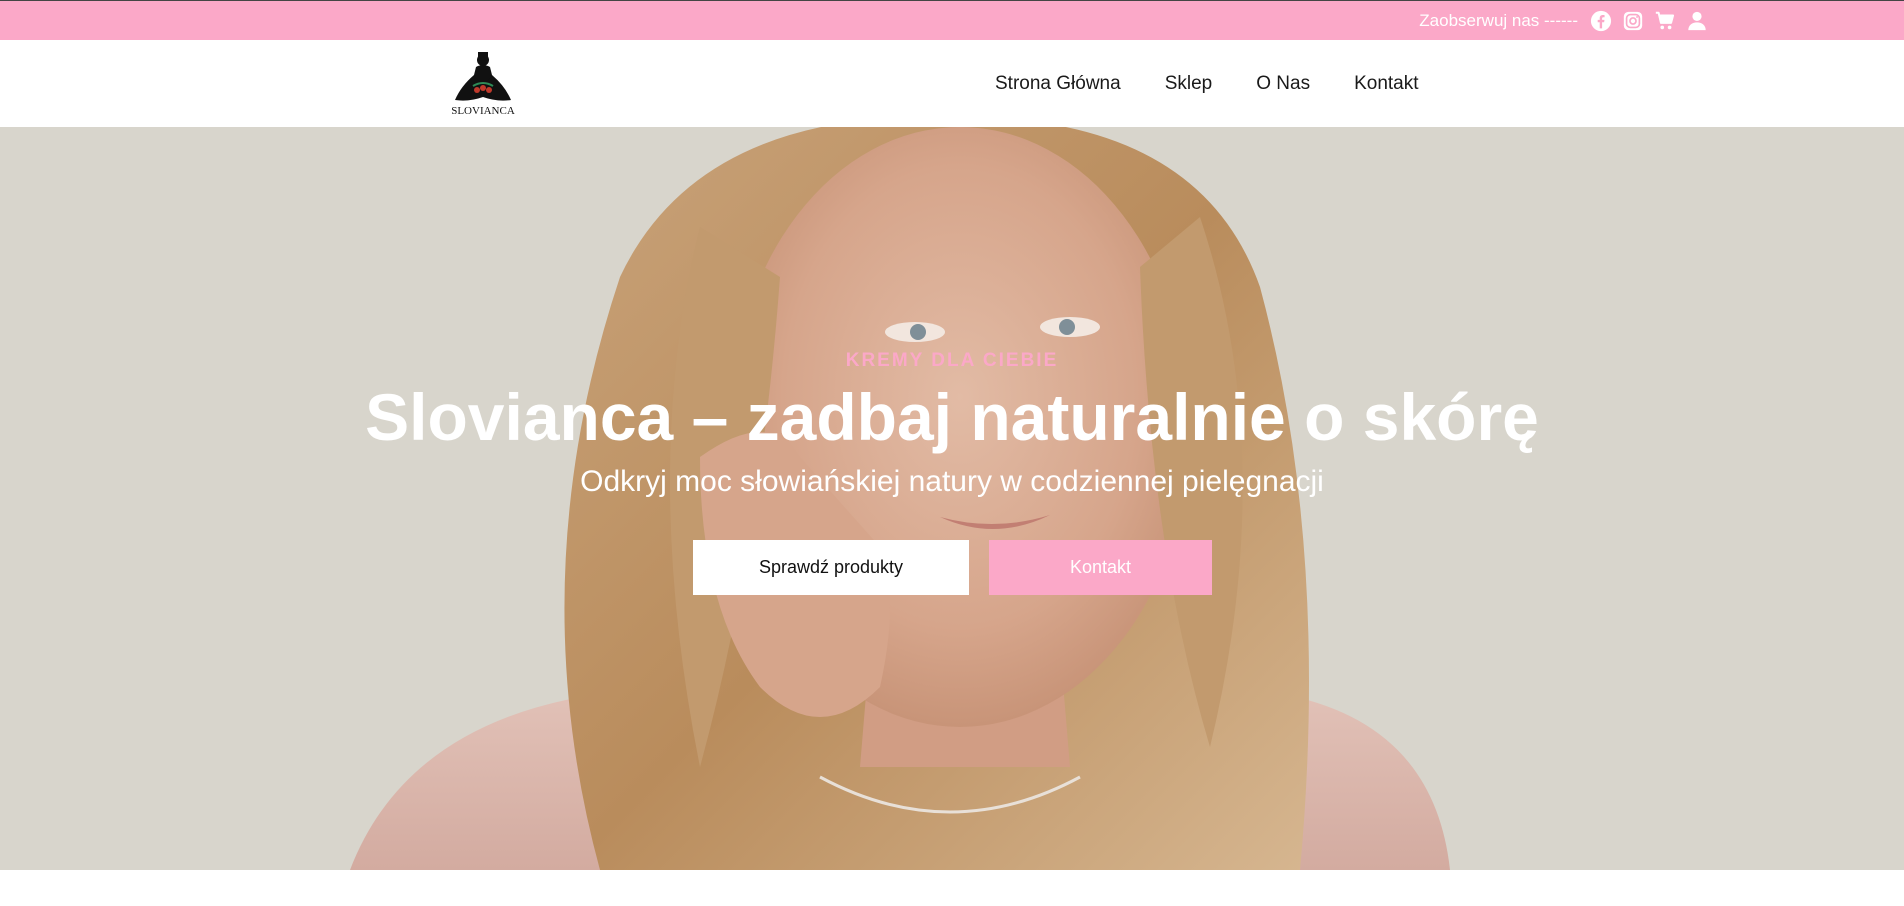 This screenshot has width=1904, height=906. What do you see at coordinates (1697, 21) in the screenshot?
I see `user-icon` at bounding box center [1697, 21].